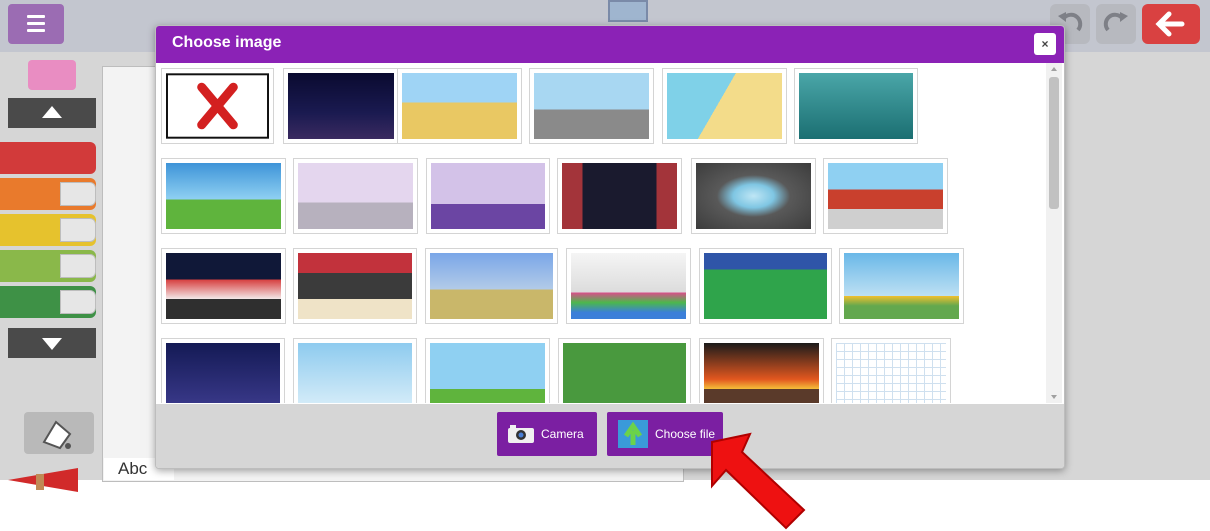 The height and width of the screenshot is (531, 1210). Describe the element at coordinates (48, 266) in the screenshot. I see `marker-light-green` at that location.